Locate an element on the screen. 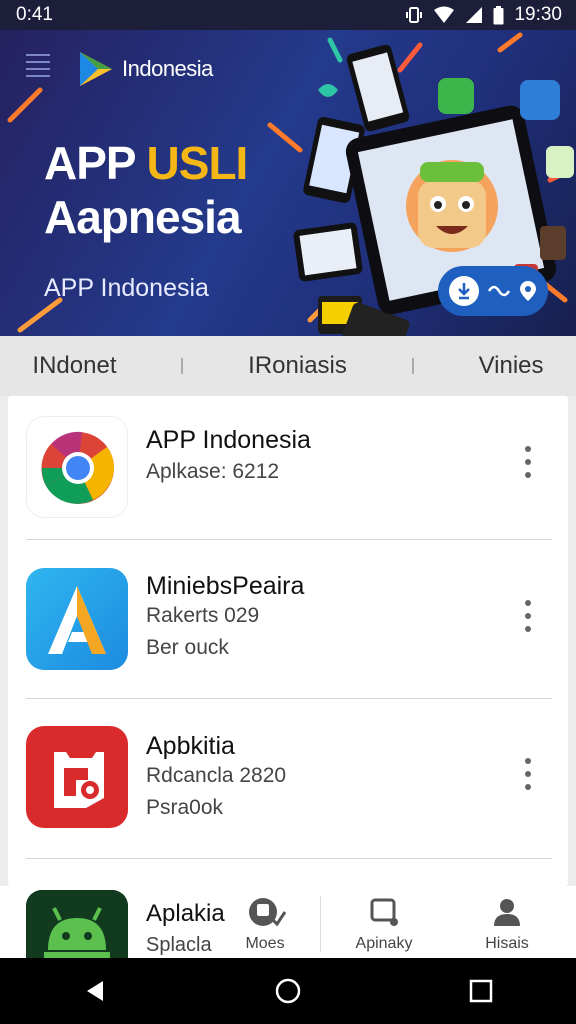 This screenshot has height=1024, width=576. nav-moes: Moes is located at coordinates (265, 924).